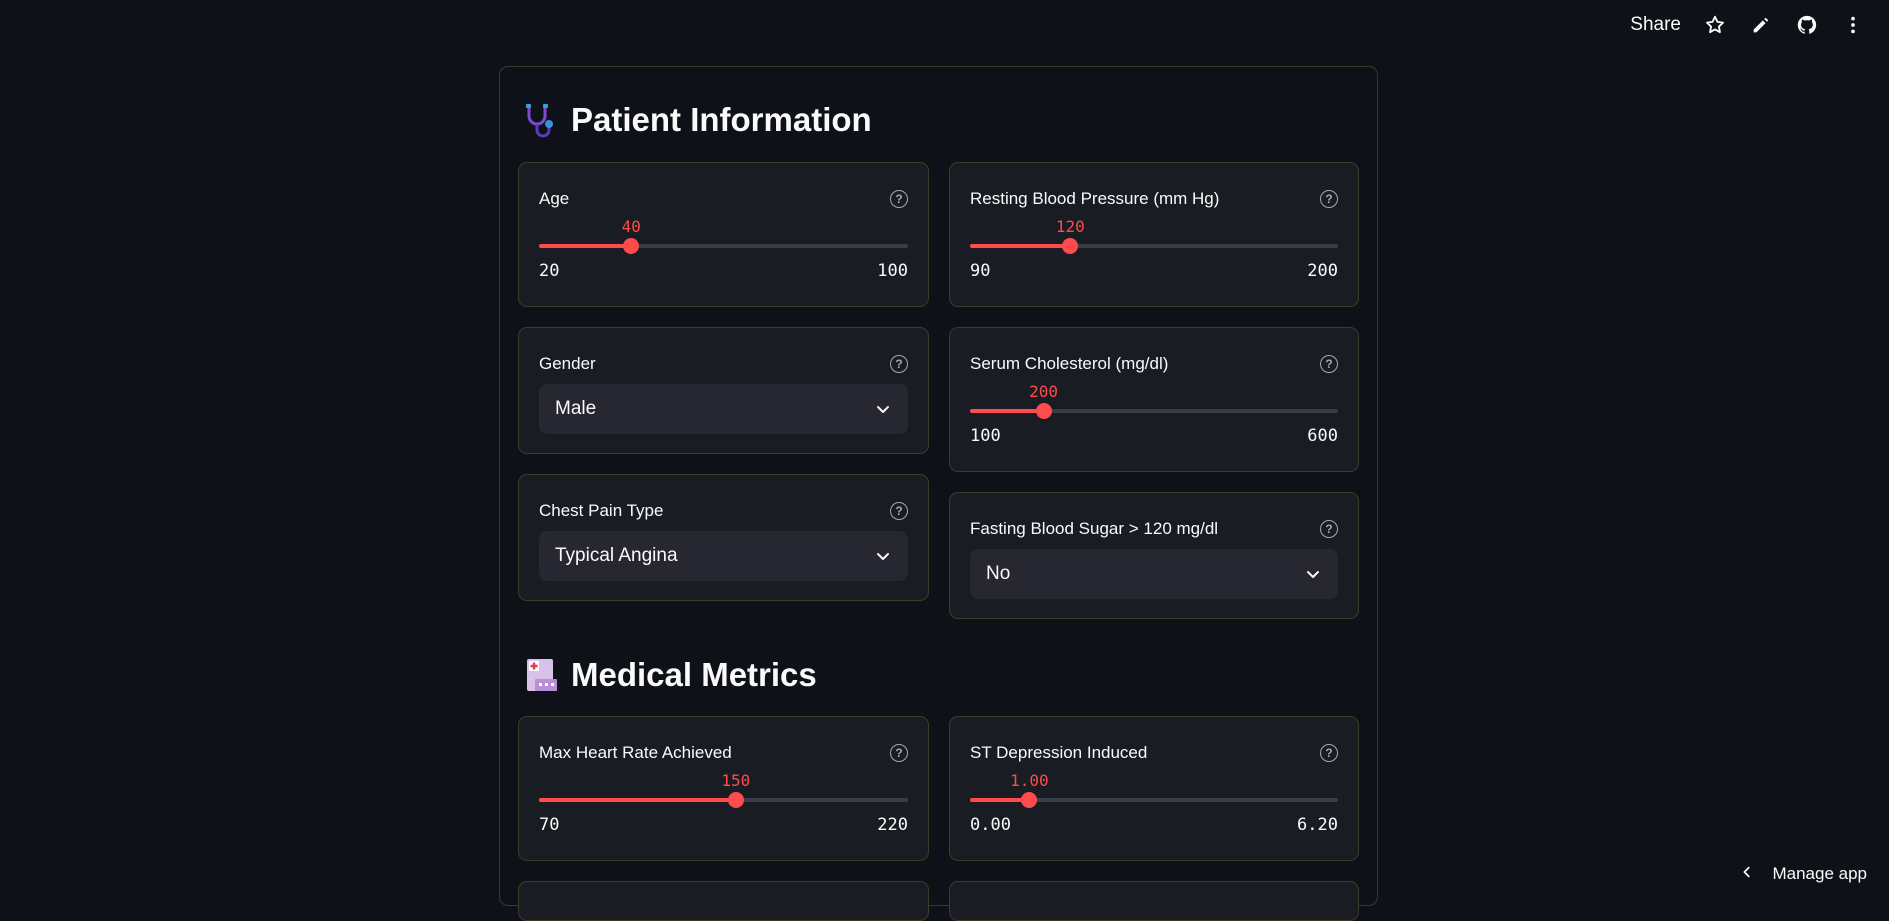  What do you see at coordinates (1029, 780) in the screenshot?
I see `slider-value: 1.00` at bounding box center [1029, 780].